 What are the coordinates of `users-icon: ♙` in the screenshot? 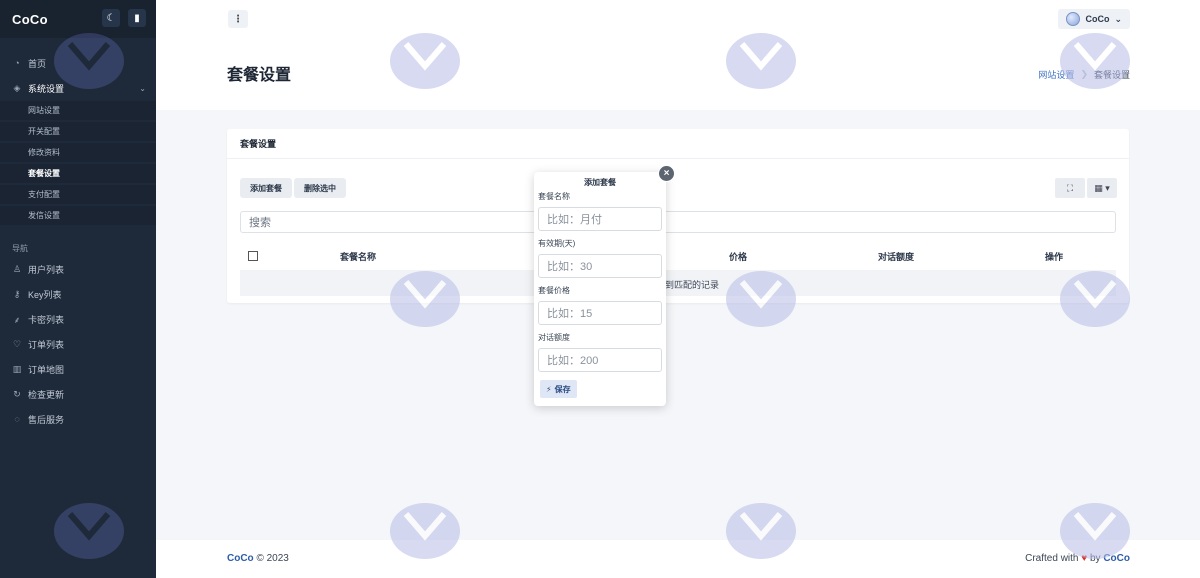 It's located at (17, 268).